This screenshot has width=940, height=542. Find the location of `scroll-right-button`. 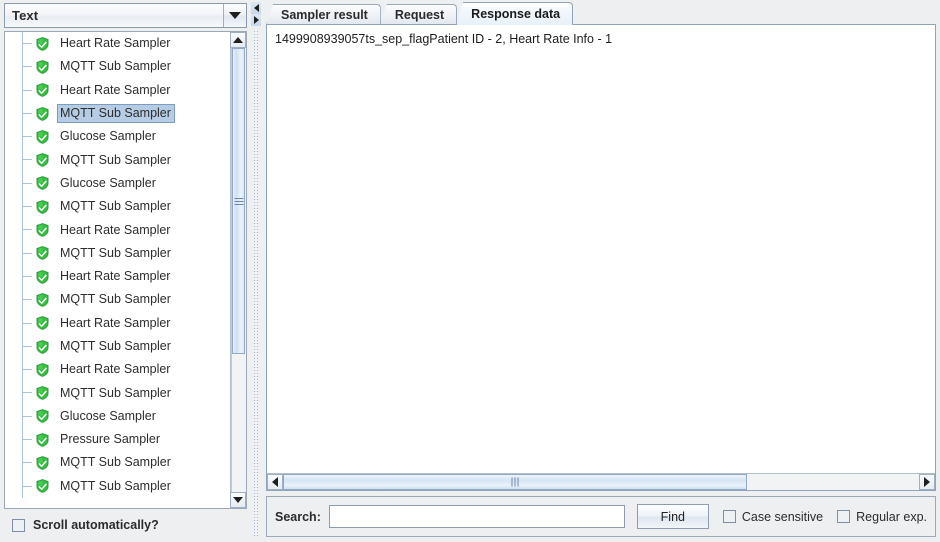

scroll-right-button is located at coordinates (927, 482).